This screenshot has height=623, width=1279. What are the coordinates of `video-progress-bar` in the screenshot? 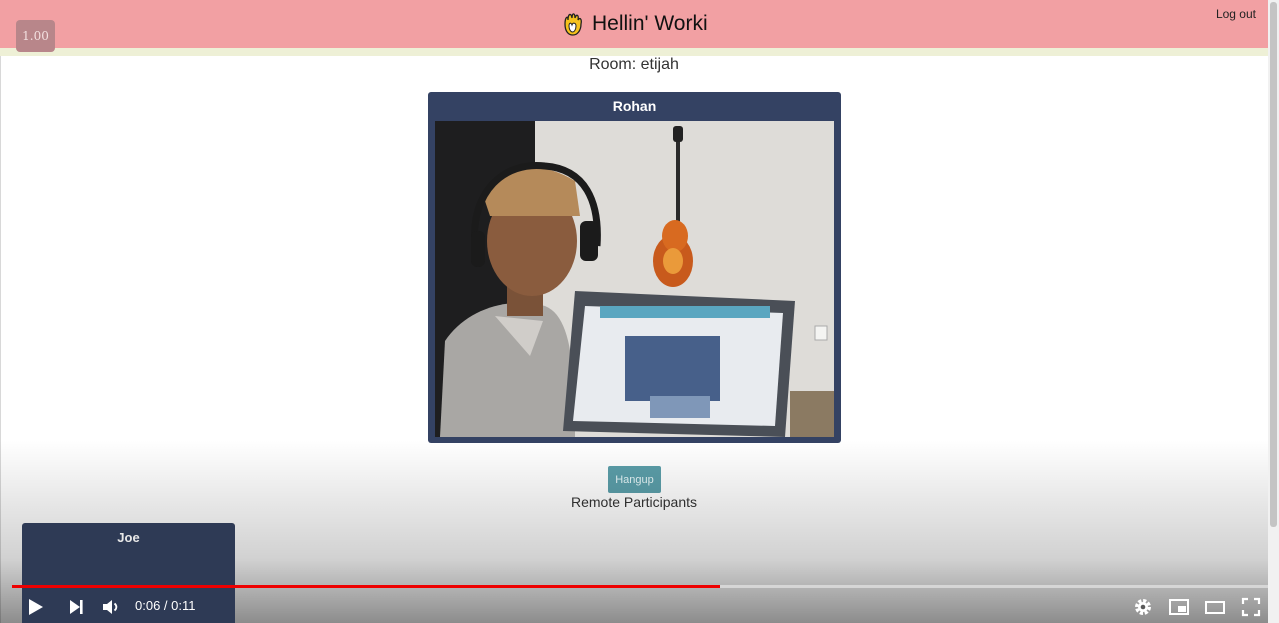 It's located at (640, 586).